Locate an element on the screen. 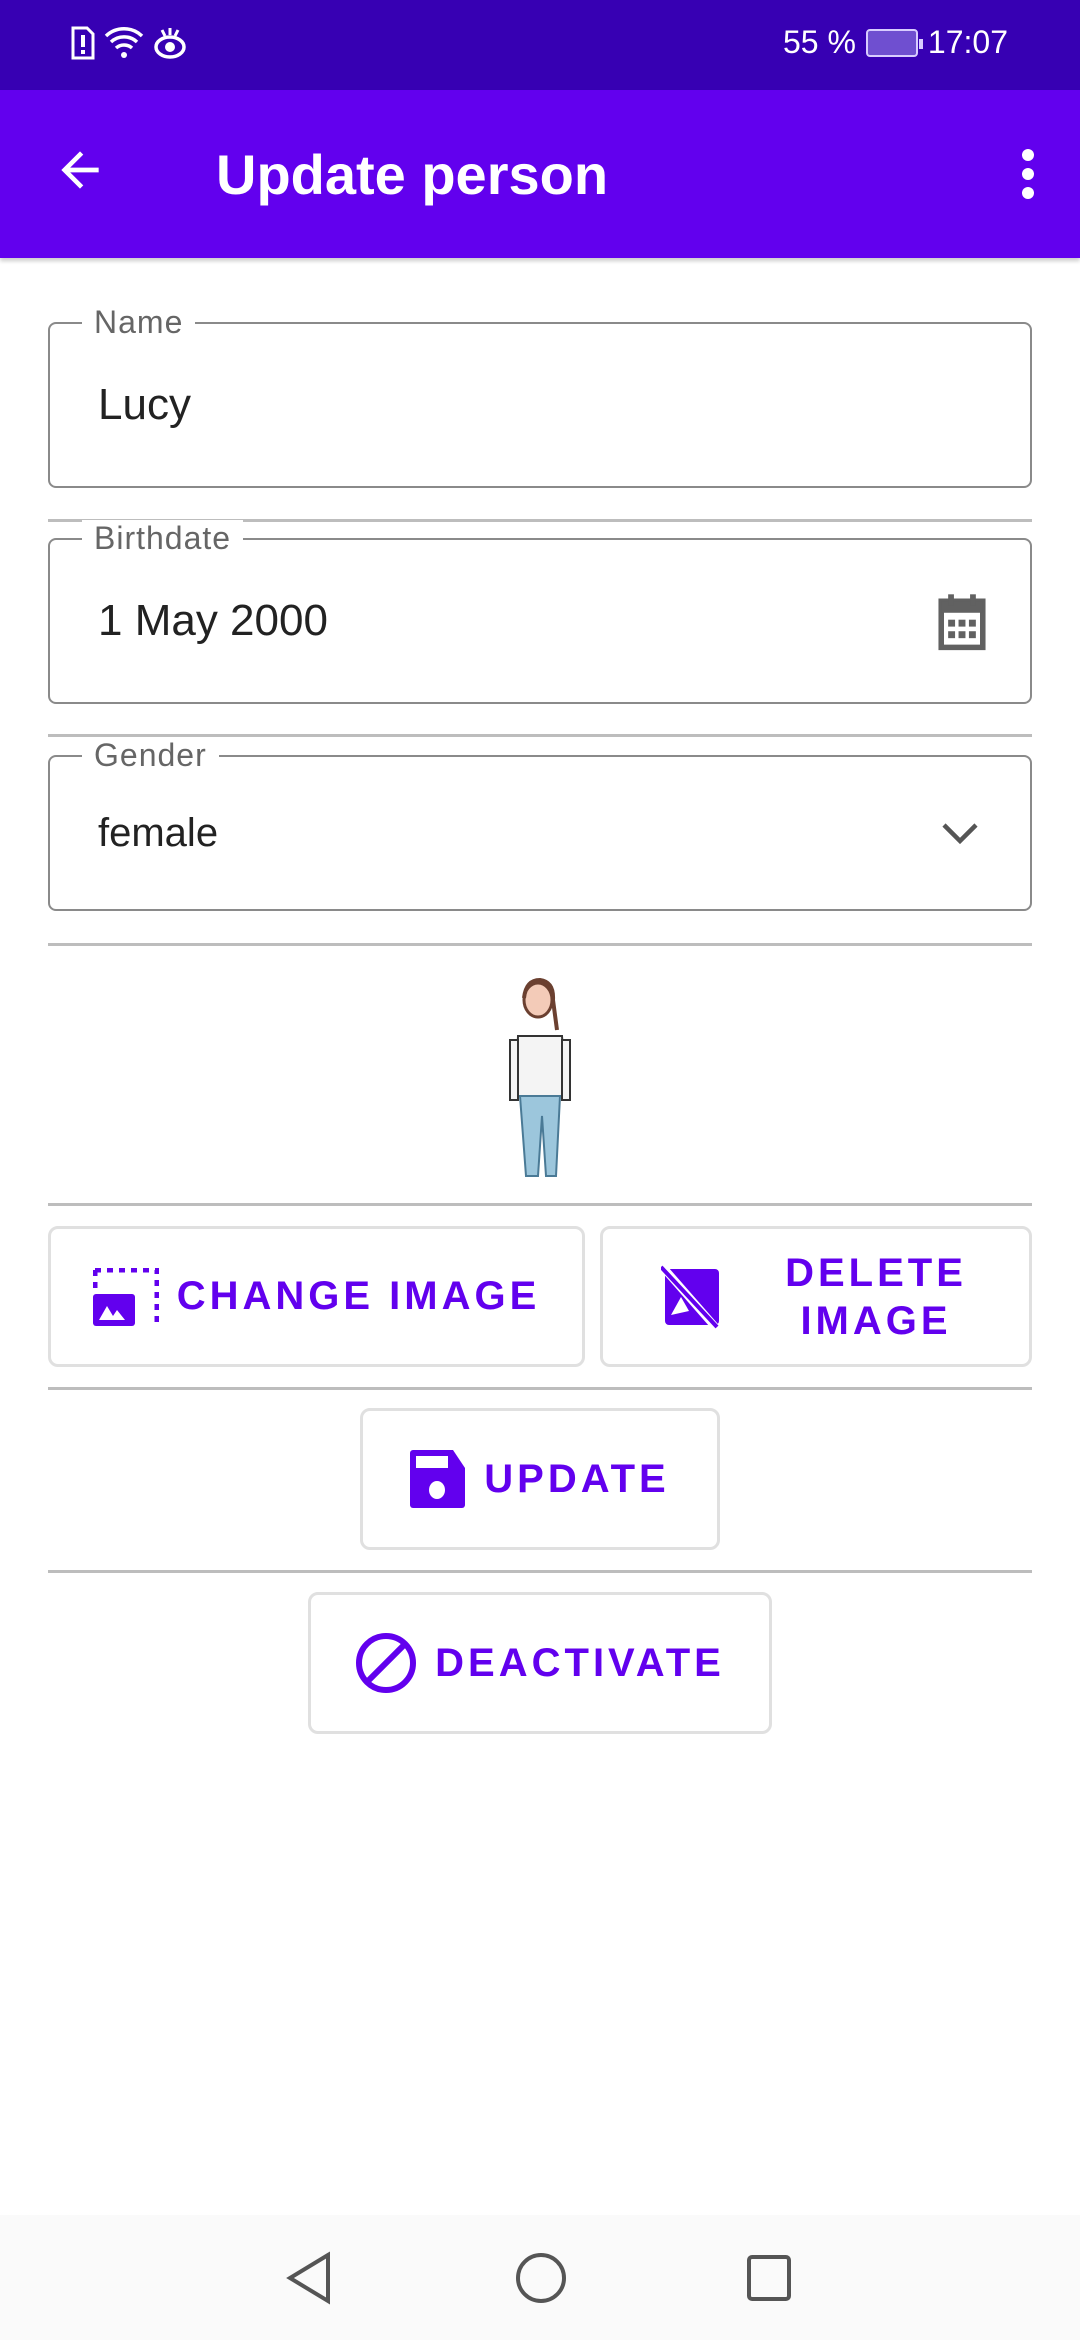  calendar-icon is located at coordinates (962, 622).